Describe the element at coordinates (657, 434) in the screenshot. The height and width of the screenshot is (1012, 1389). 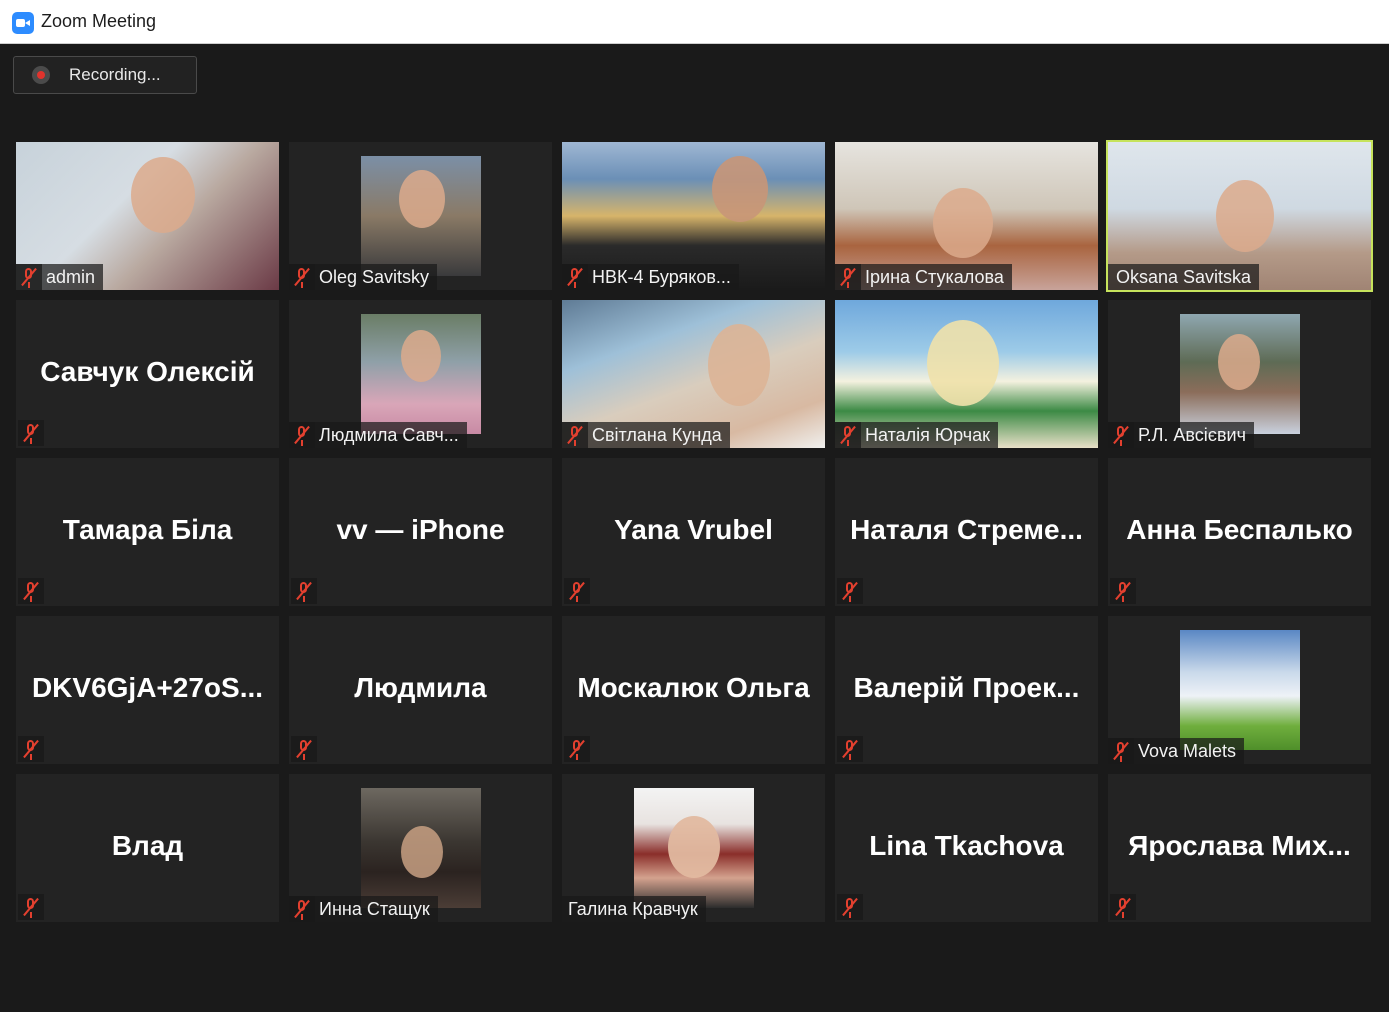
I see `participant-name: Світлана Кунда` at that location.